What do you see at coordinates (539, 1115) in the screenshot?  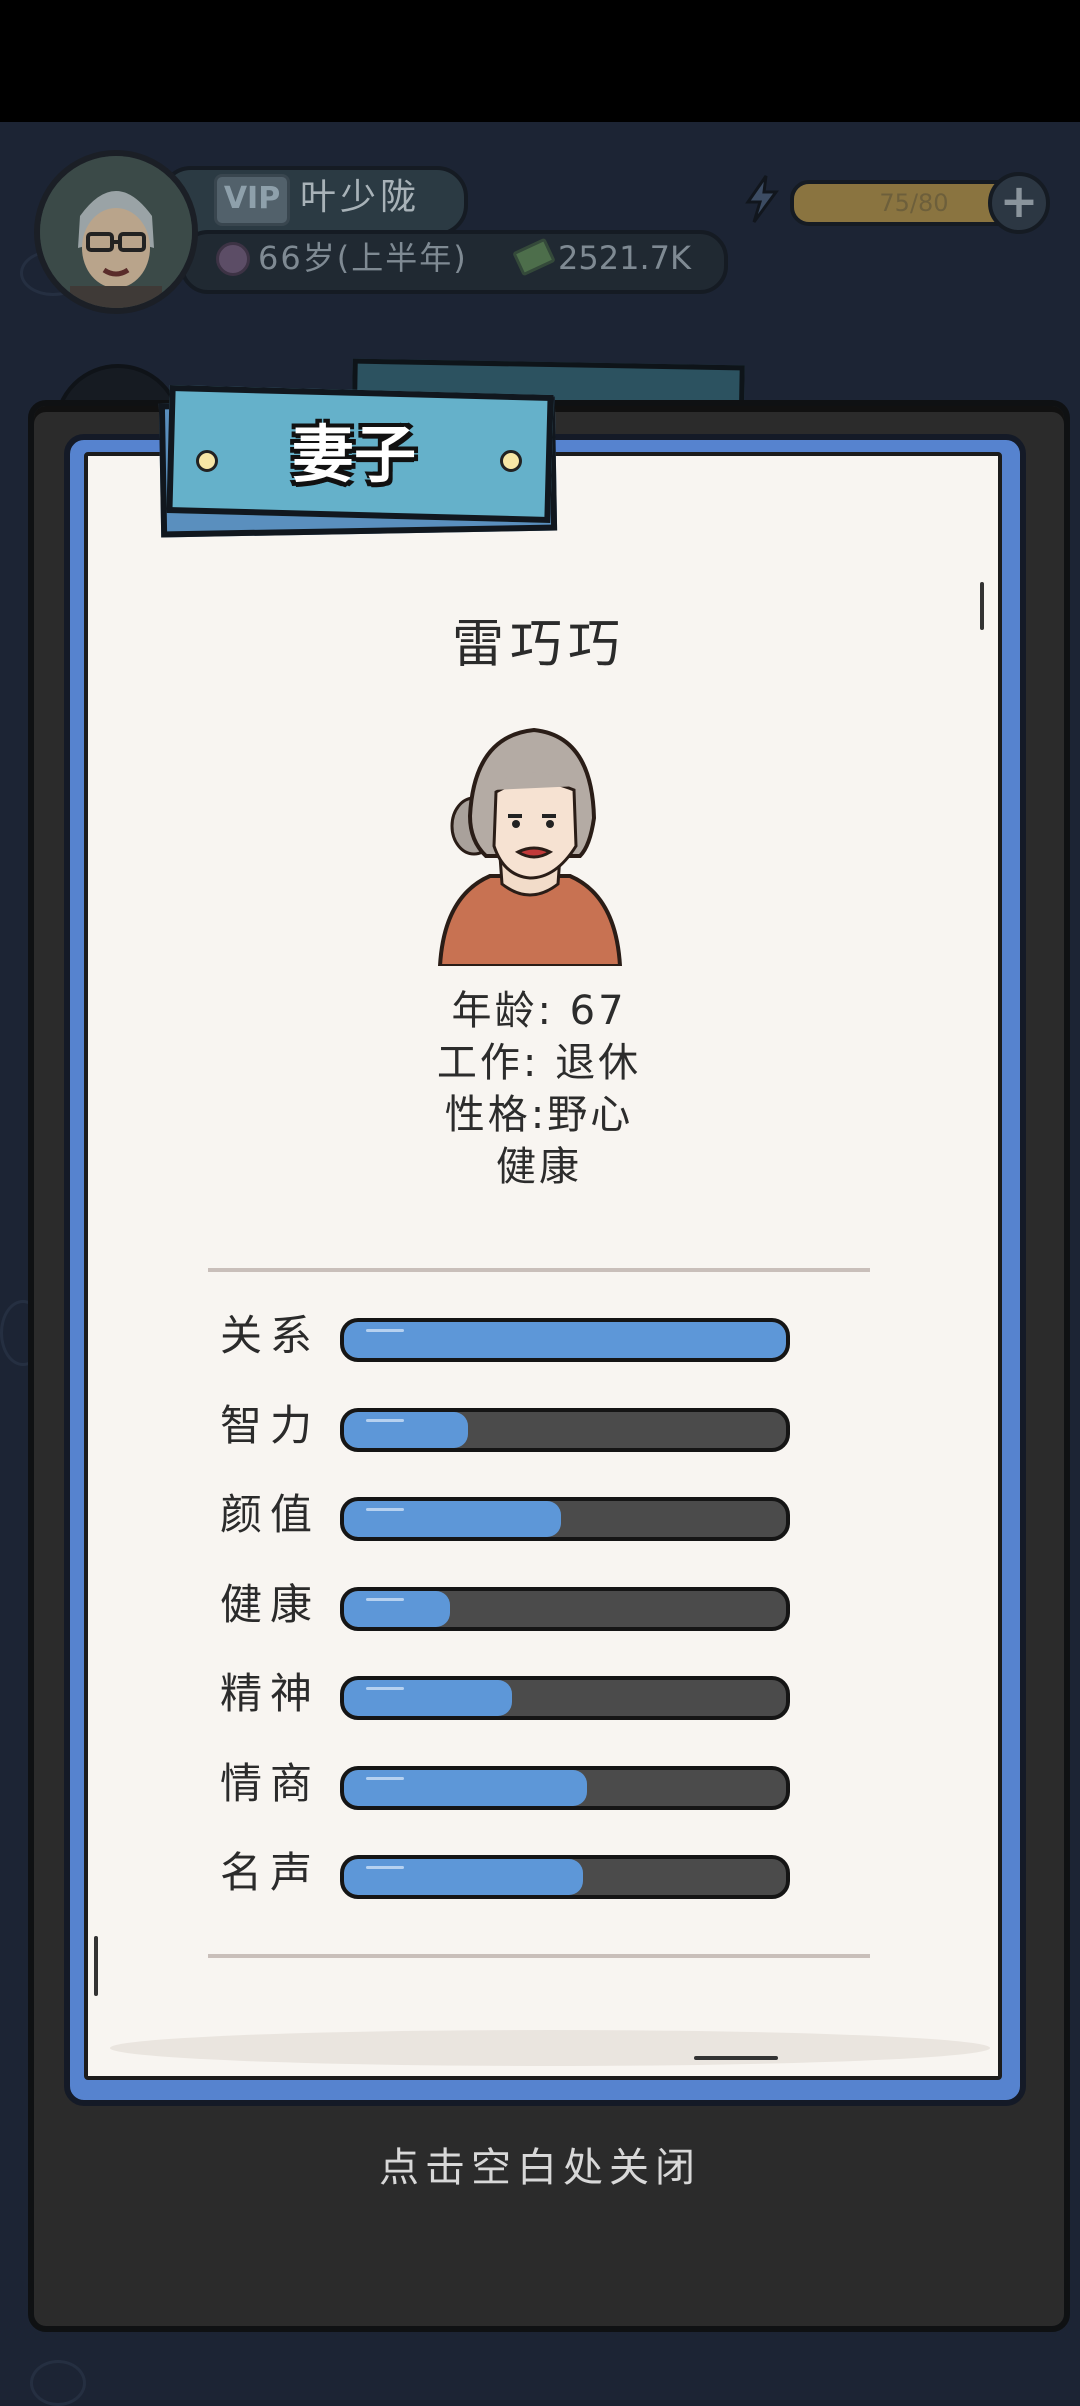 I see `person-personality: 性格:野心` at bounding box center [539, 1115].